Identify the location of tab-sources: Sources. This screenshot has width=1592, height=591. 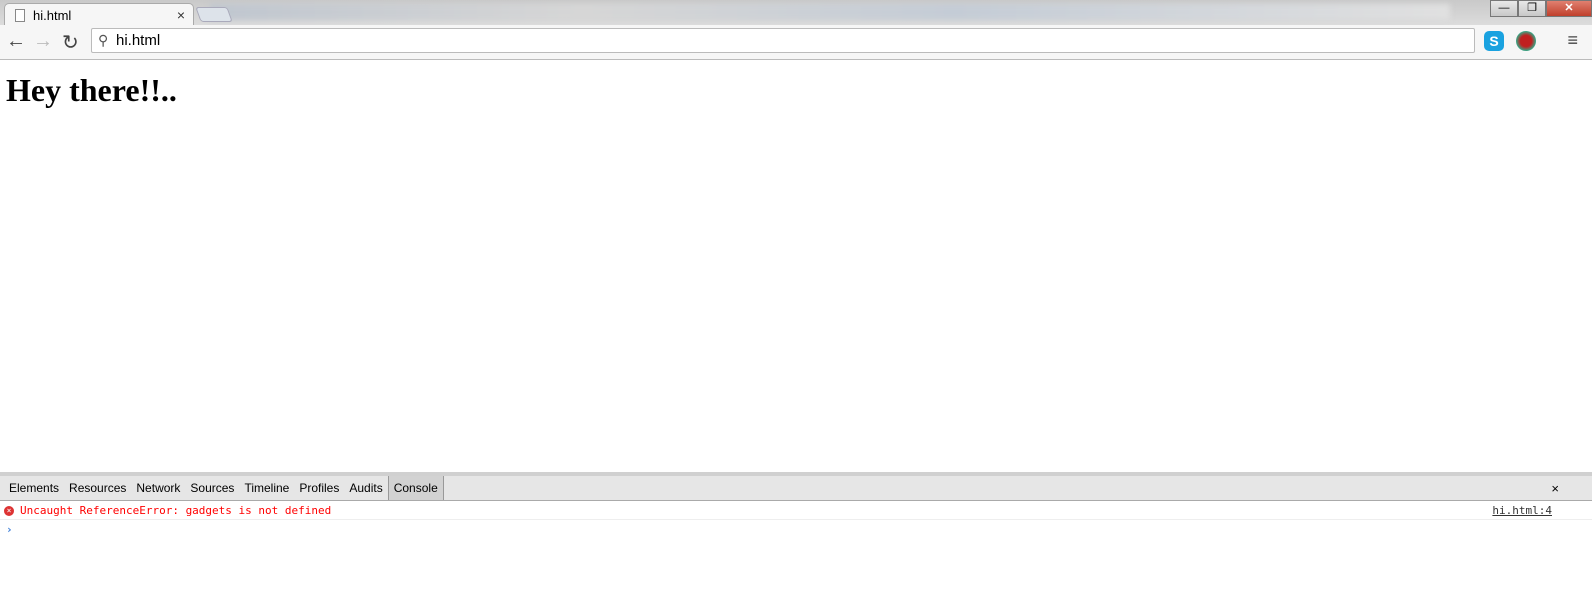
(212, 488).